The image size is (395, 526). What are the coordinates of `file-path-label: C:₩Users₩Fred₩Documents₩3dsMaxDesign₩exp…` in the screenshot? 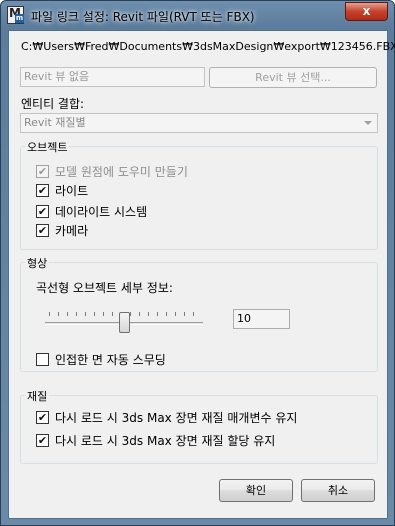 It's located at (208, 46).